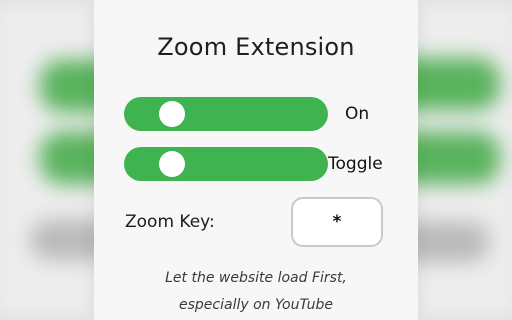 Image resolution: width=512 pixels, height=320 pixels. Describe the element at coordinates (226, 164) in the screenshot. I see `toggle-switch` at that location.